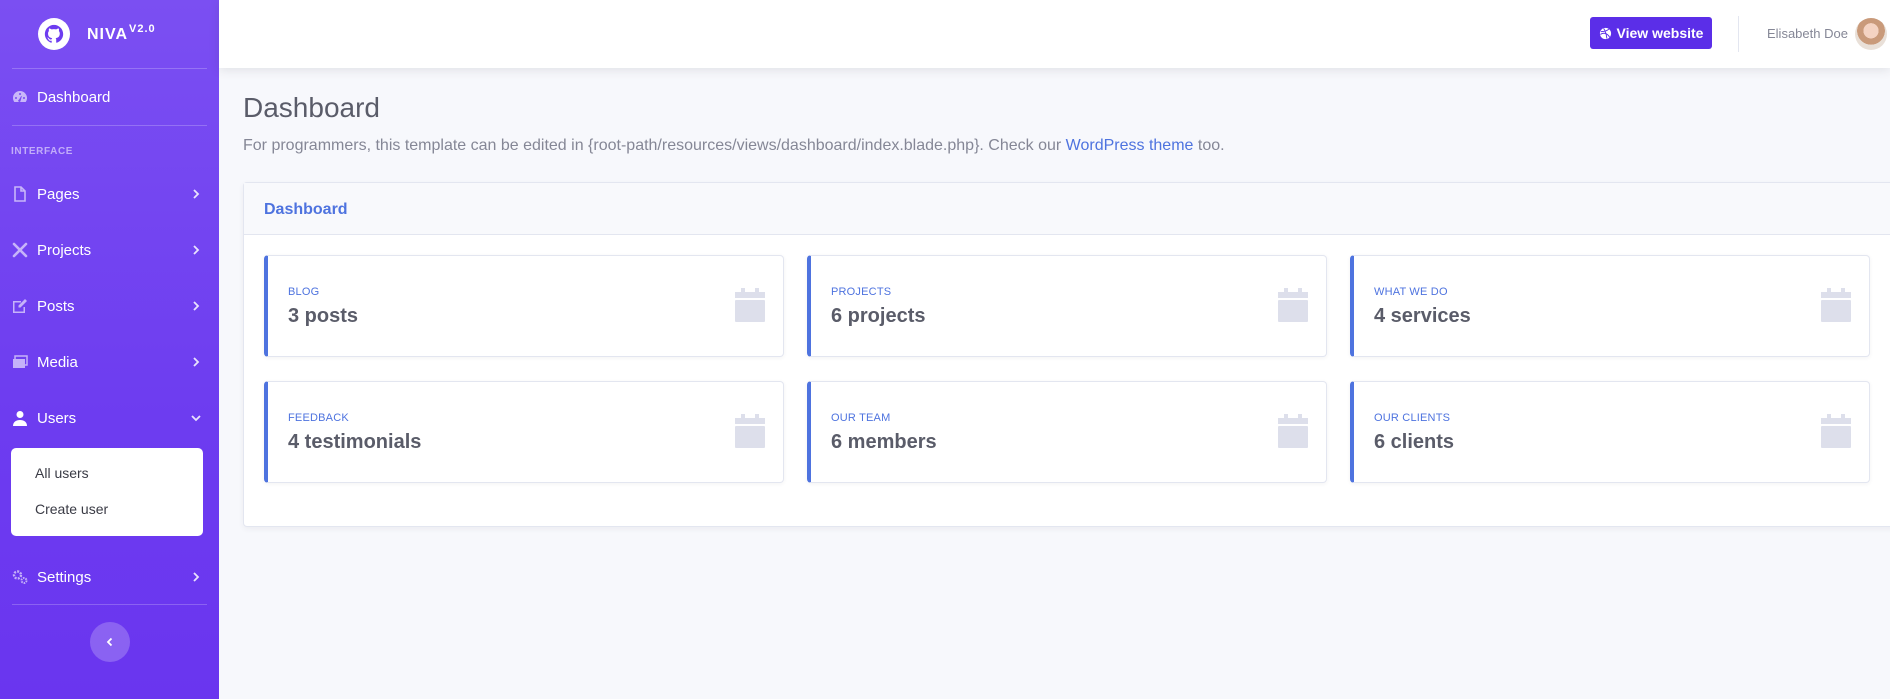 Image resolution: width=1890 pixels, height=699 pixels. I want to click on sidebar-item-settings: Settings, so click(109, 577).